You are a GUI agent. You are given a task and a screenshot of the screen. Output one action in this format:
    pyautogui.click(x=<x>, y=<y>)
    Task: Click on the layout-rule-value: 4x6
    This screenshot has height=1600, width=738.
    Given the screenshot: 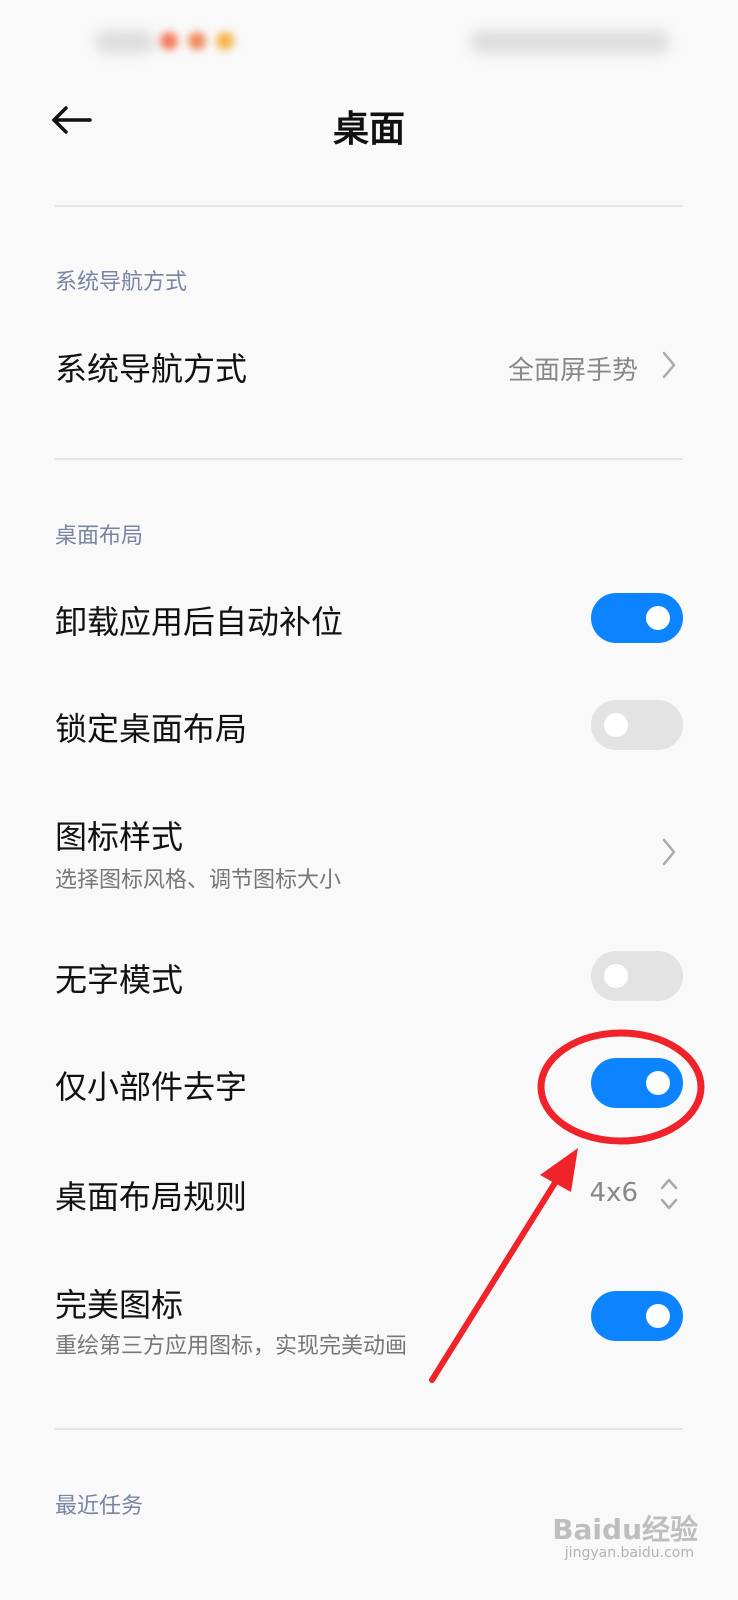 What is the action you would take?
    pyautogui.click(x=613, y=1193)
    